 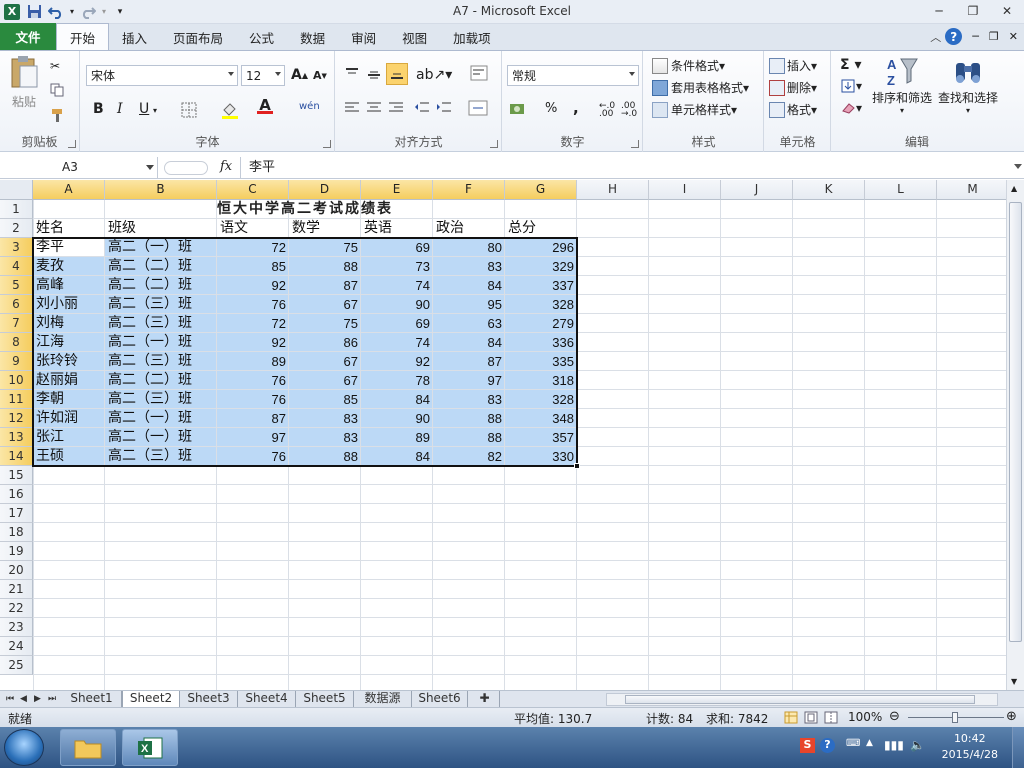 What do you see at coordinates (34, 12) in the screenshot?
I see `save-icon` at bounding box center [34, 12].